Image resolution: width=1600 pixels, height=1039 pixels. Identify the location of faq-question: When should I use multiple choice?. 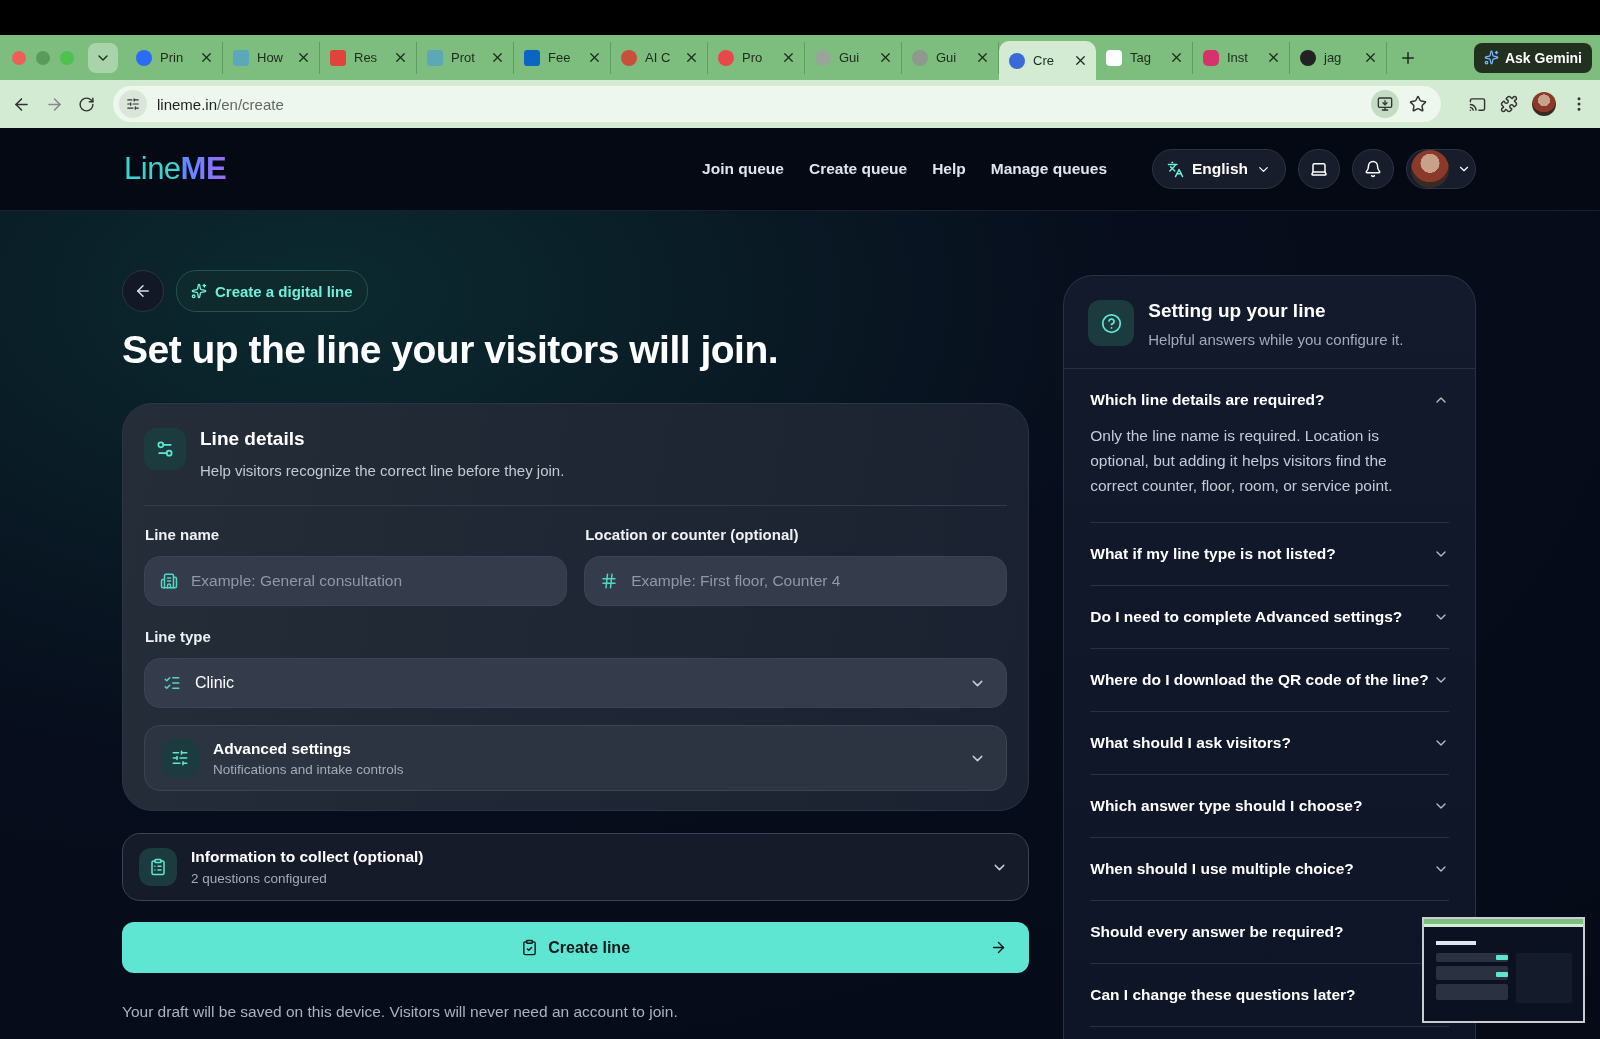
(1269, 869).